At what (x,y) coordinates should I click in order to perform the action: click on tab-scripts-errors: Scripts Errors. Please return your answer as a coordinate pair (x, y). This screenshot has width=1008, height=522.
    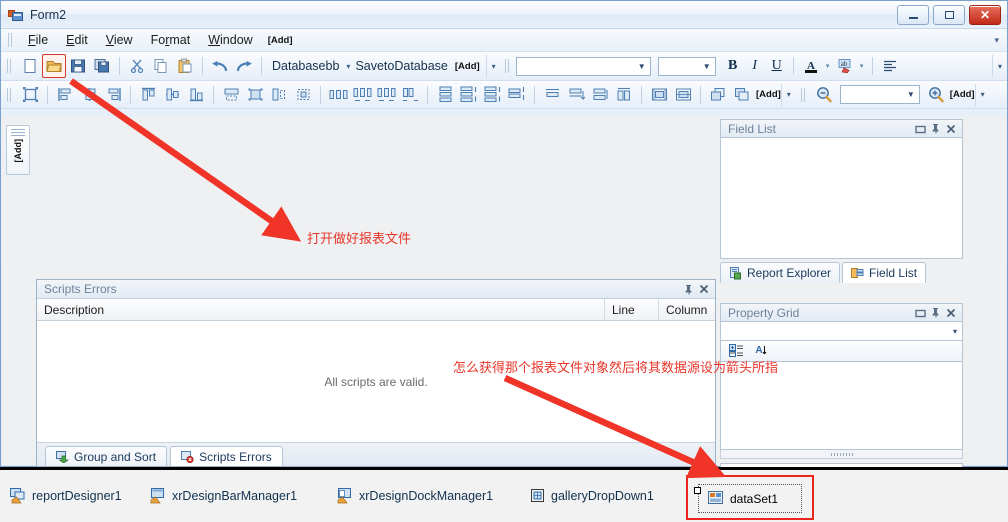
    Looking at the image, I should click on (226, 456).